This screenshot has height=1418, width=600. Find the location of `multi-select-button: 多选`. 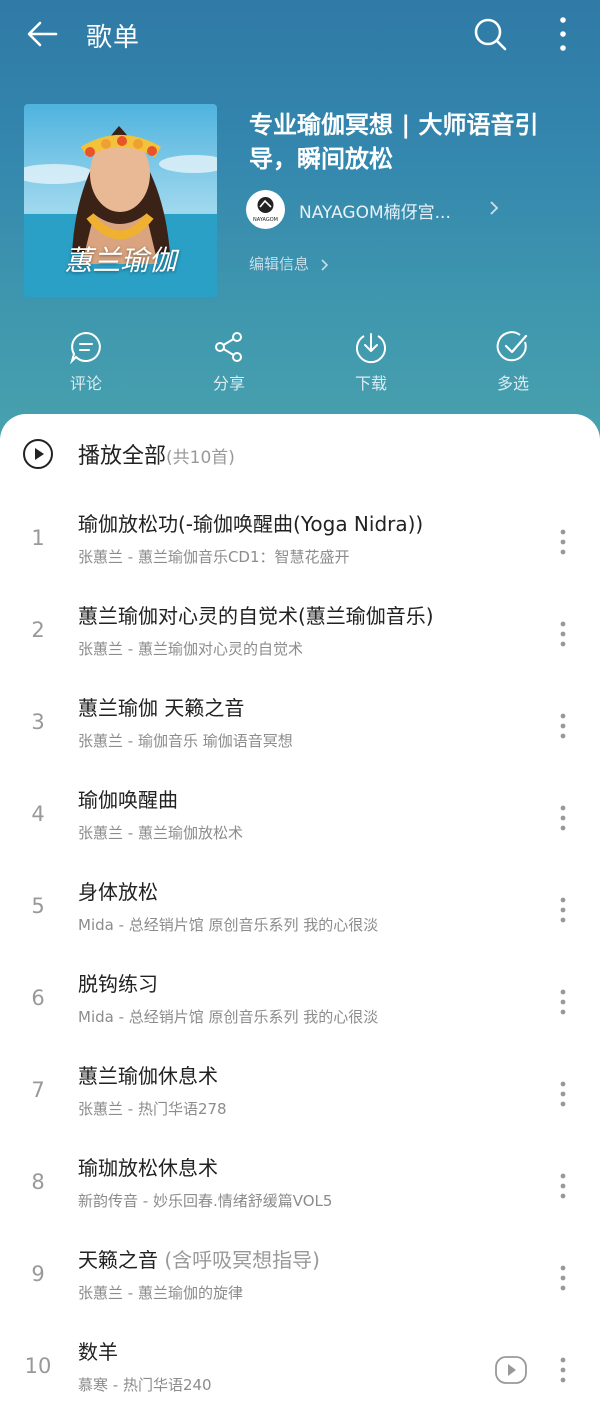

multi-select-button: 多选 is located at coordinates (513, 365).